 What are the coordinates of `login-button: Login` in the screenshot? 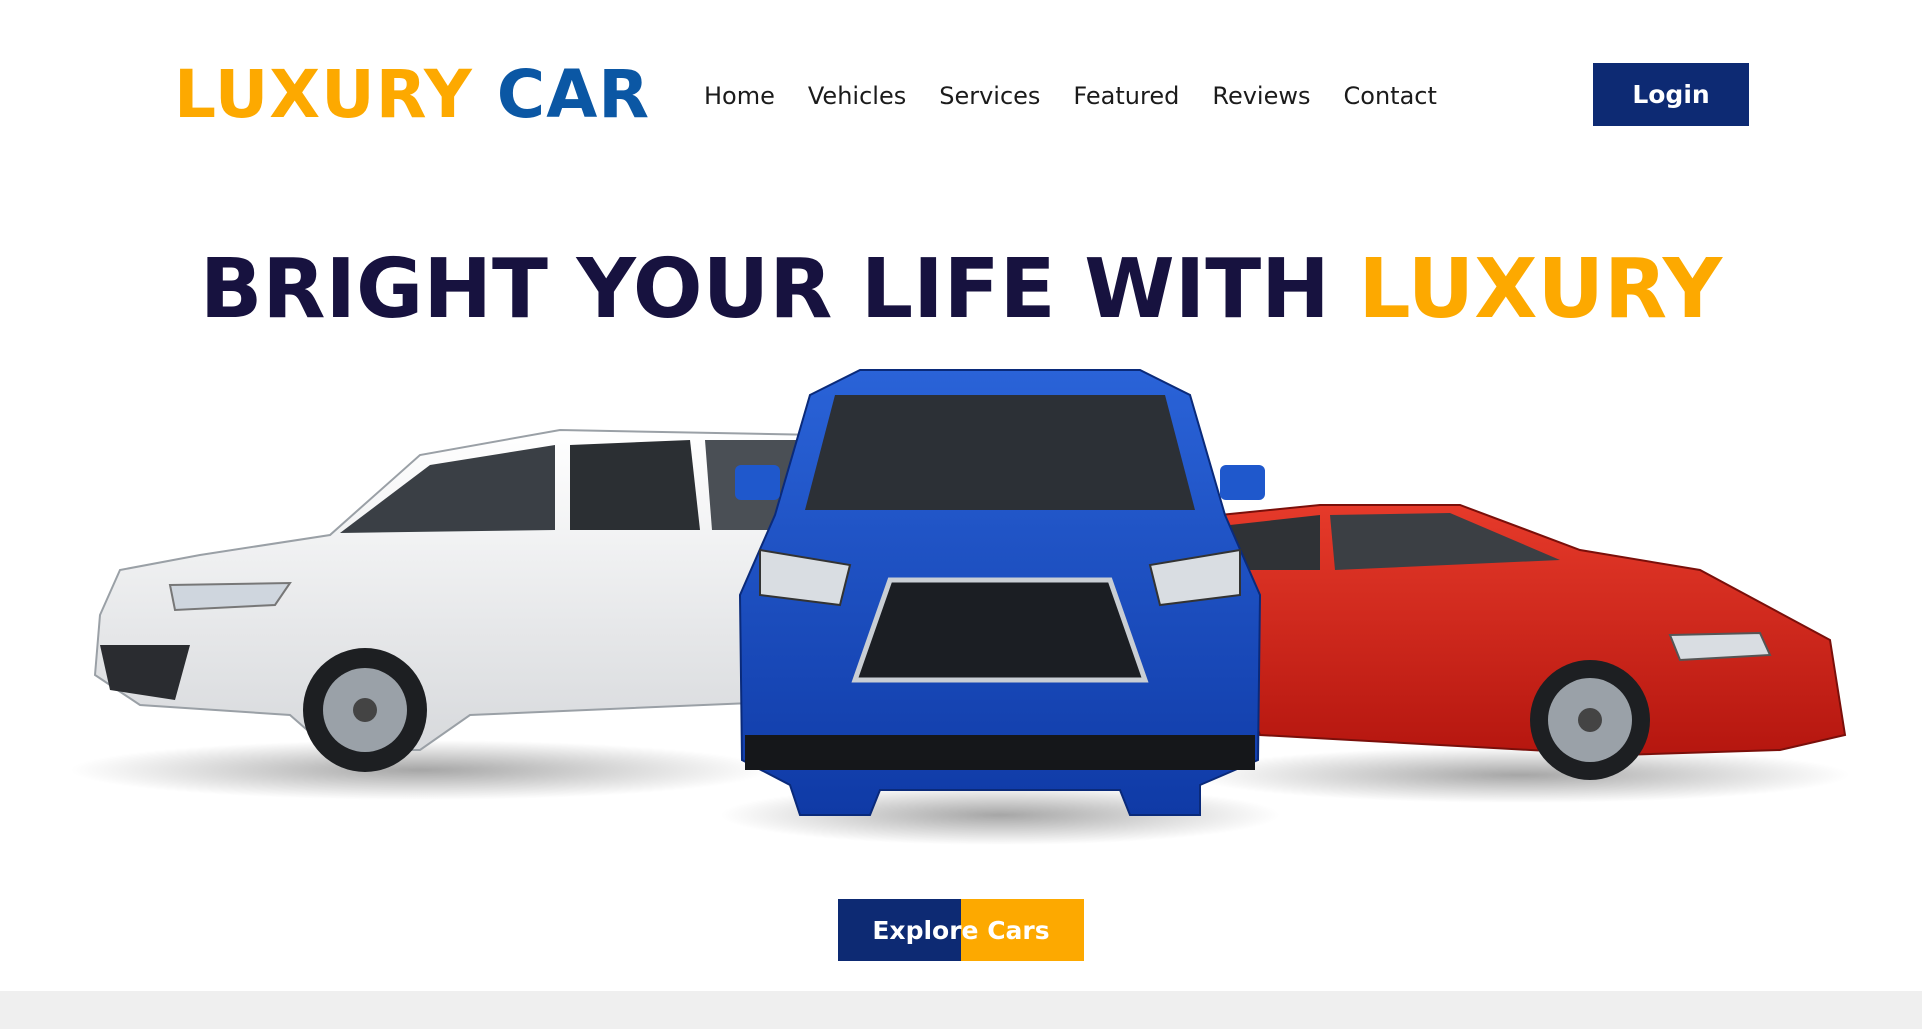 It's located at (1671, 94).